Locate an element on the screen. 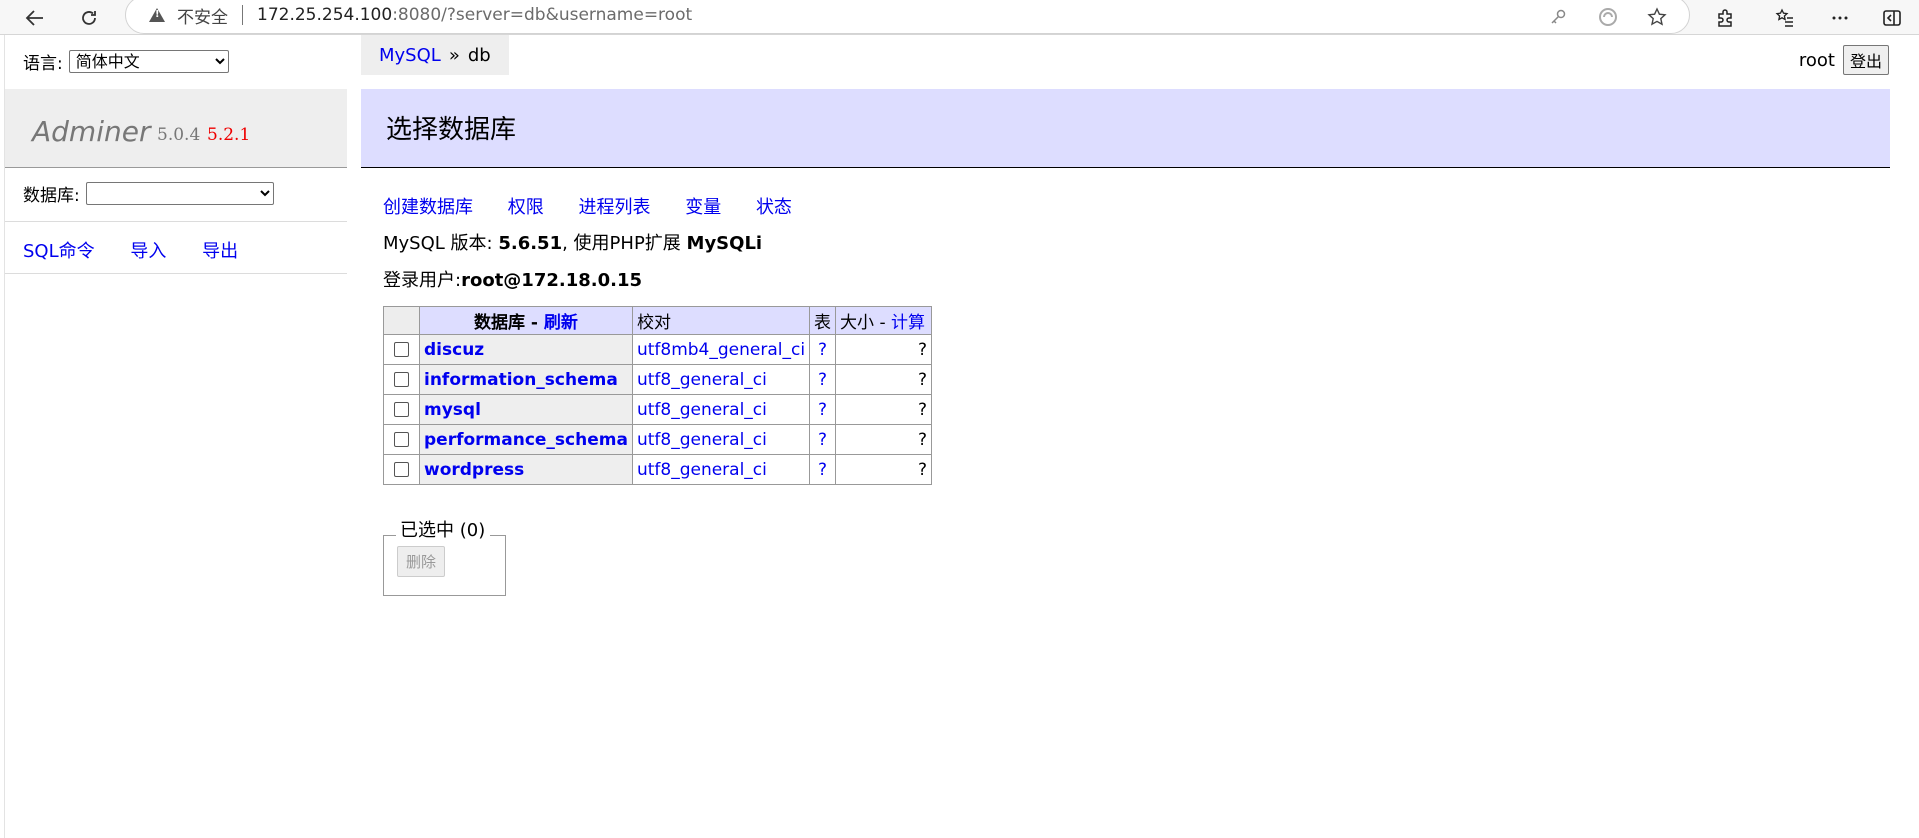  new-version-link: 5.2.1 is located at coordinates (228, 135).